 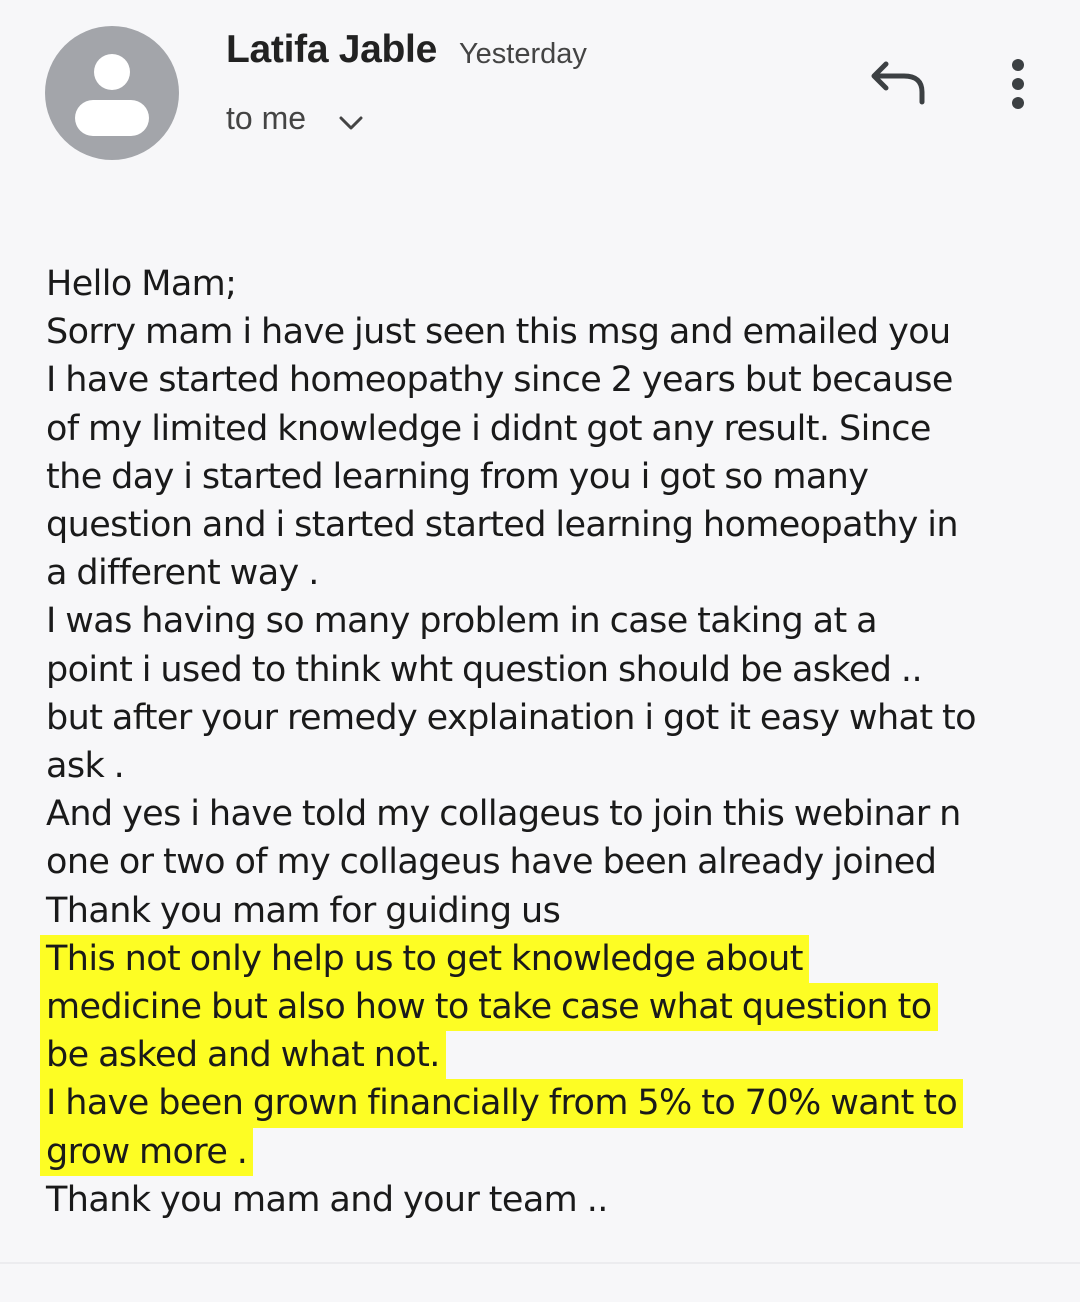 What do you see at coordinates (112, 93) in the screenshot?
I see `sender-avatar` at bounding box center [112, 93].